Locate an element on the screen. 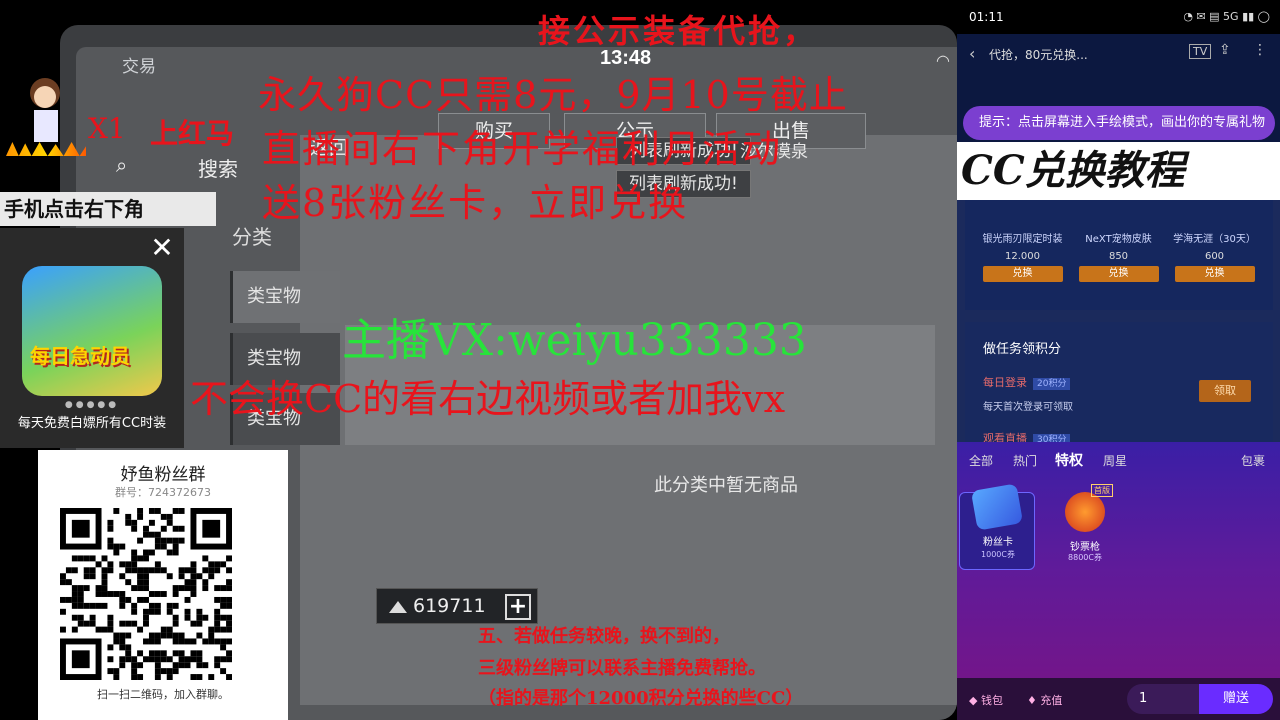  status-time: 01:11 is located at coordinates (986, 17).